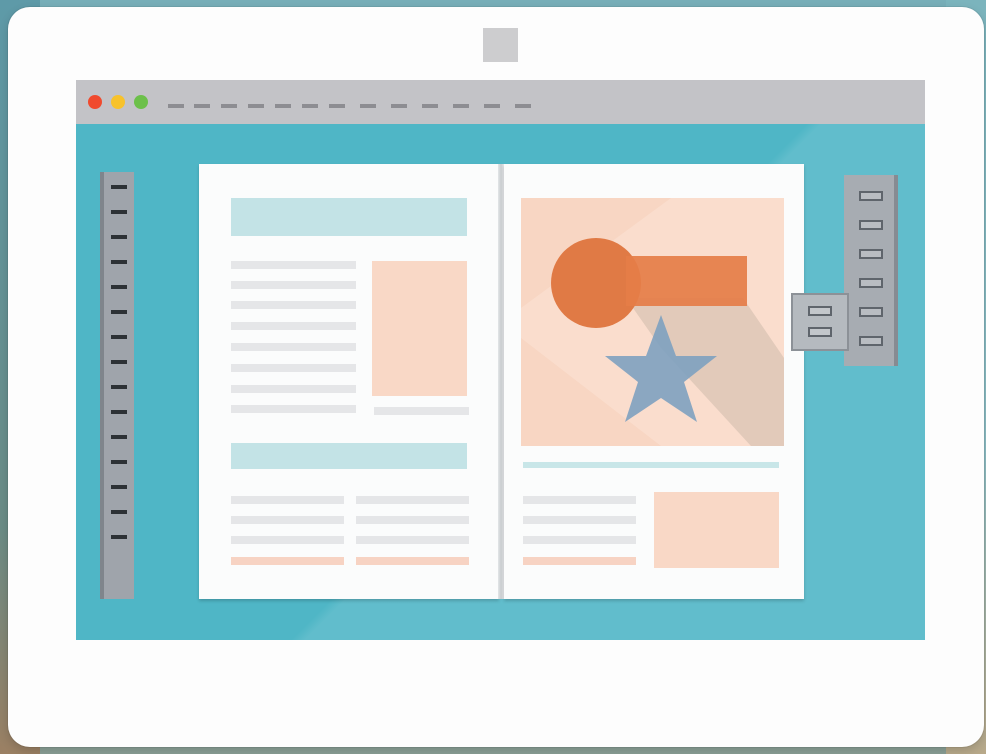 This screenshot has height=754, width=986. What do you see at coordinates (686, 281) in the screenshot?
I see `rectangle-shape-icon` at bounding box center [686, 281].